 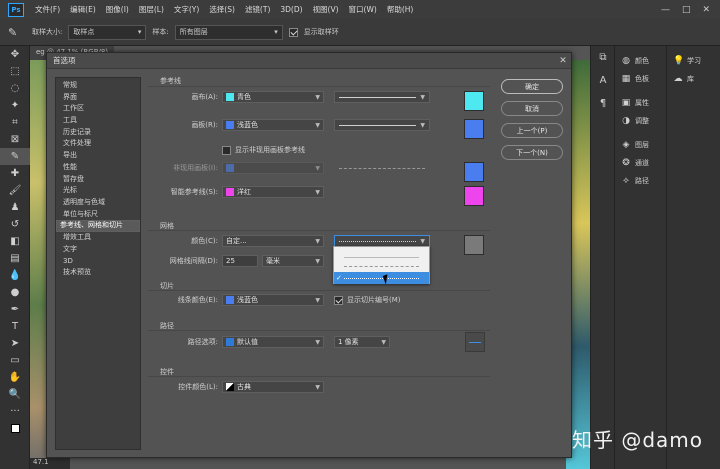 What do you see at coordinates (98, 109) in the screenshot?
I see `category-workspace: 工作区` at bounding box center [98, 109].